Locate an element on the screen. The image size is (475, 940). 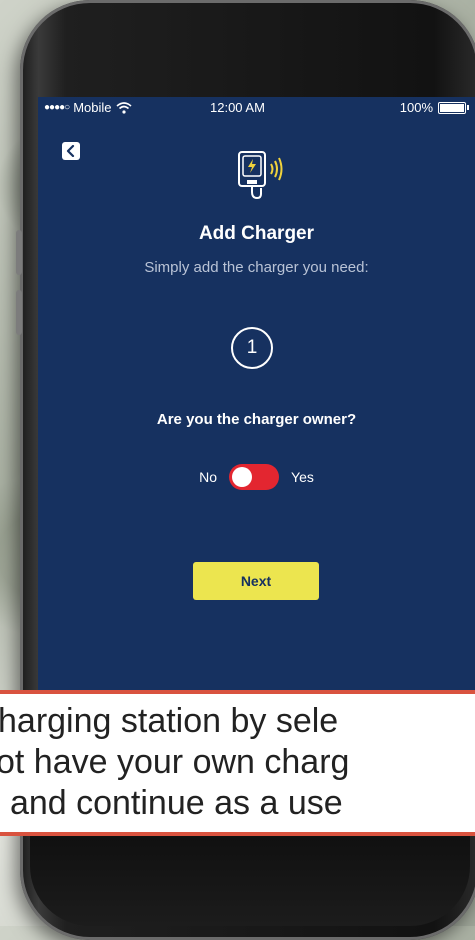
status-bar: ●●●●○ Mobile 12:00 AM 100% is located at coordinates (256, 108).